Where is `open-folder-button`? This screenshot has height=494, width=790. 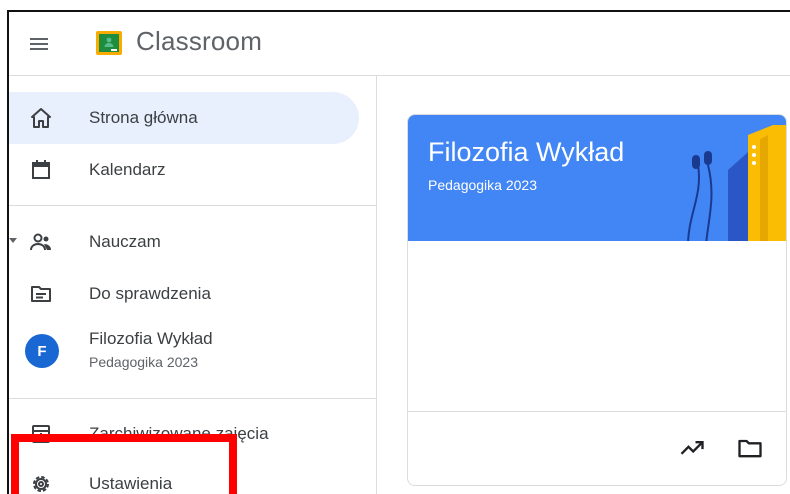
open-folder-button is located at coordinates (750, 448).